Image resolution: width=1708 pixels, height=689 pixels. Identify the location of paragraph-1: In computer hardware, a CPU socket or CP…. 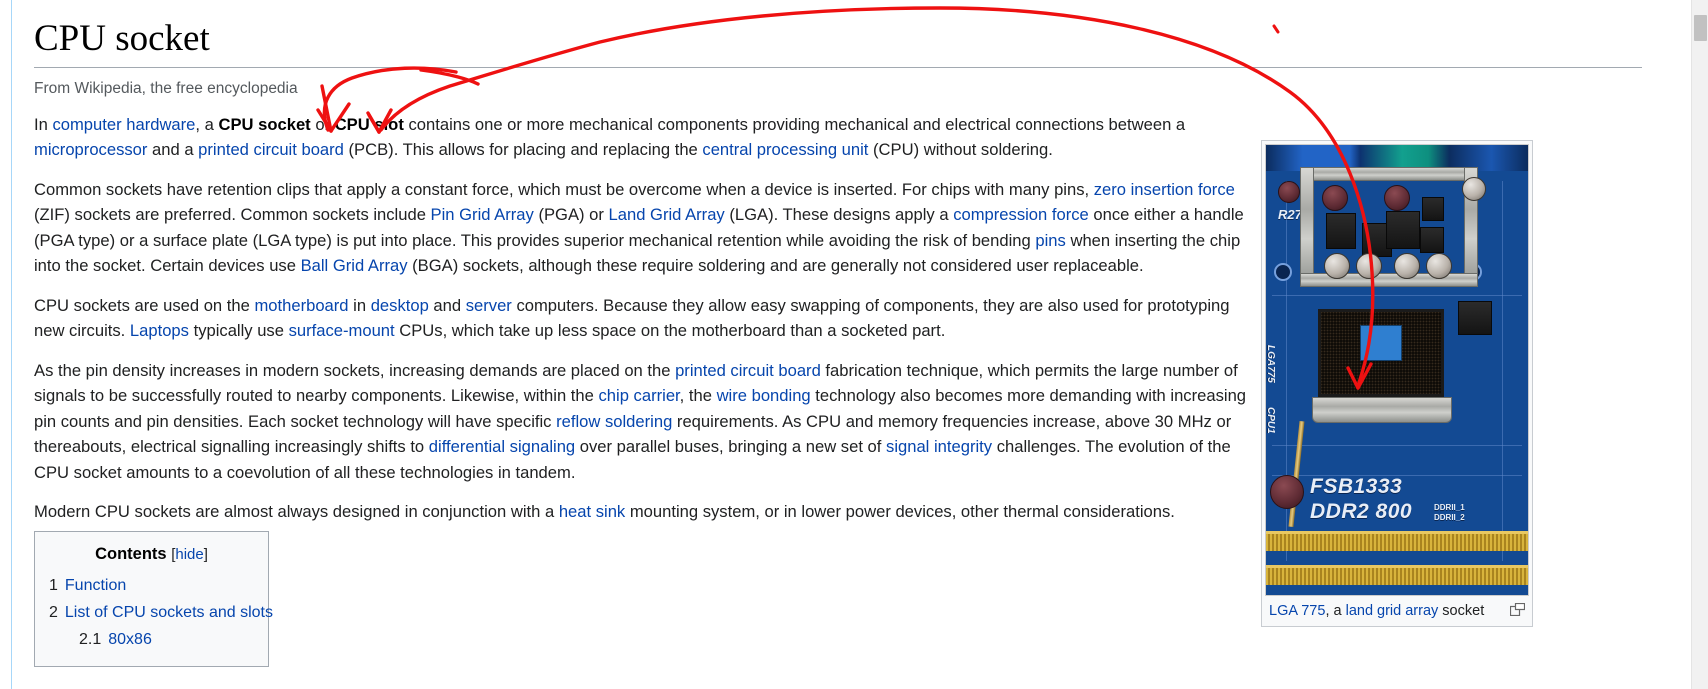
(646, 137).